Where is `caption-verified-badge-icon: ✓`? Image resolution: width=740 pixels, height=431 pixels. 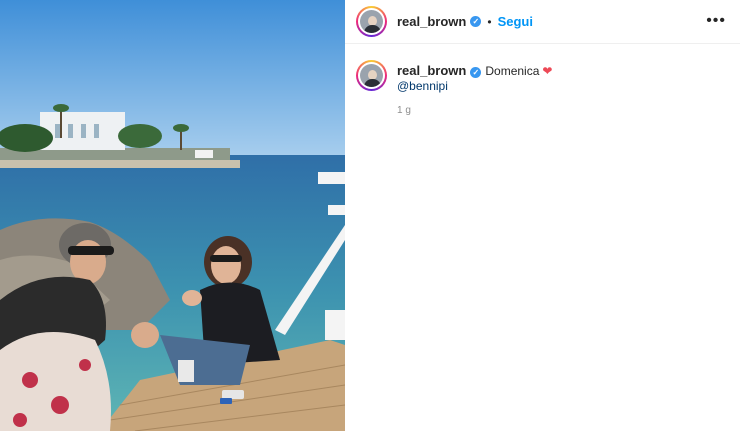 caption-verified-badge-icon: ✓ is located at coordinates (476, 72).